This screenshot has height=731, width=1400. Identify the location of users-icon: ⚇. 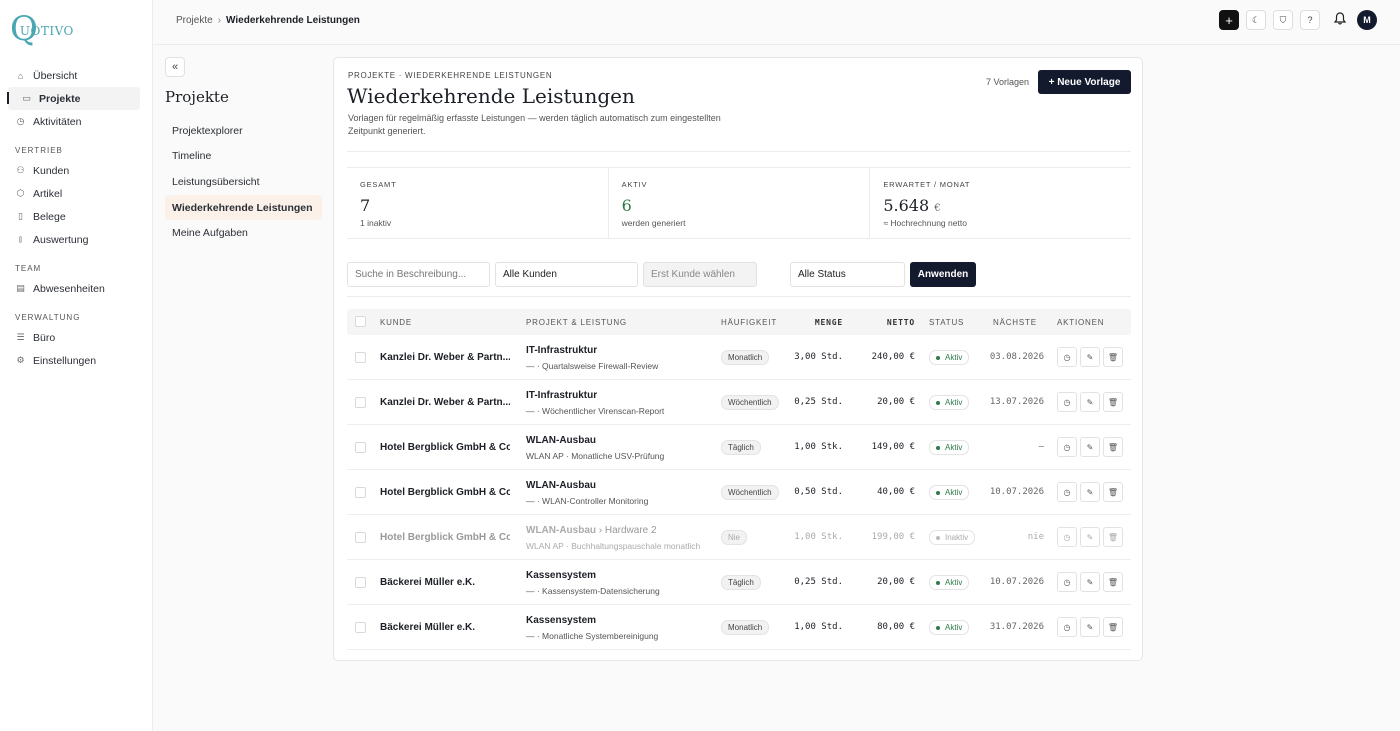
(20, 170).